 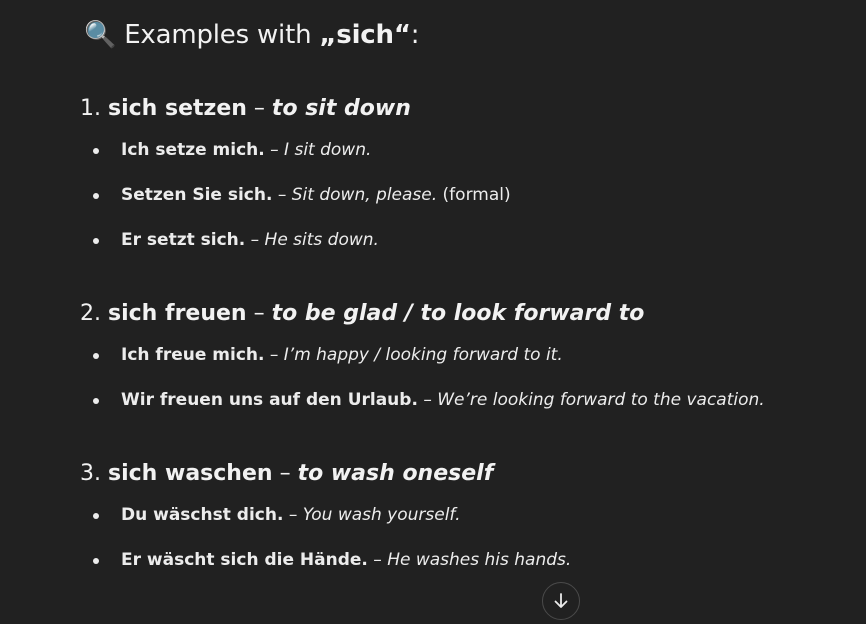 What do you see at coordinates (458, 313) in the screenshot?
I see `section-translation: to be glad / to look forward to` at bounding box center [458, 313].